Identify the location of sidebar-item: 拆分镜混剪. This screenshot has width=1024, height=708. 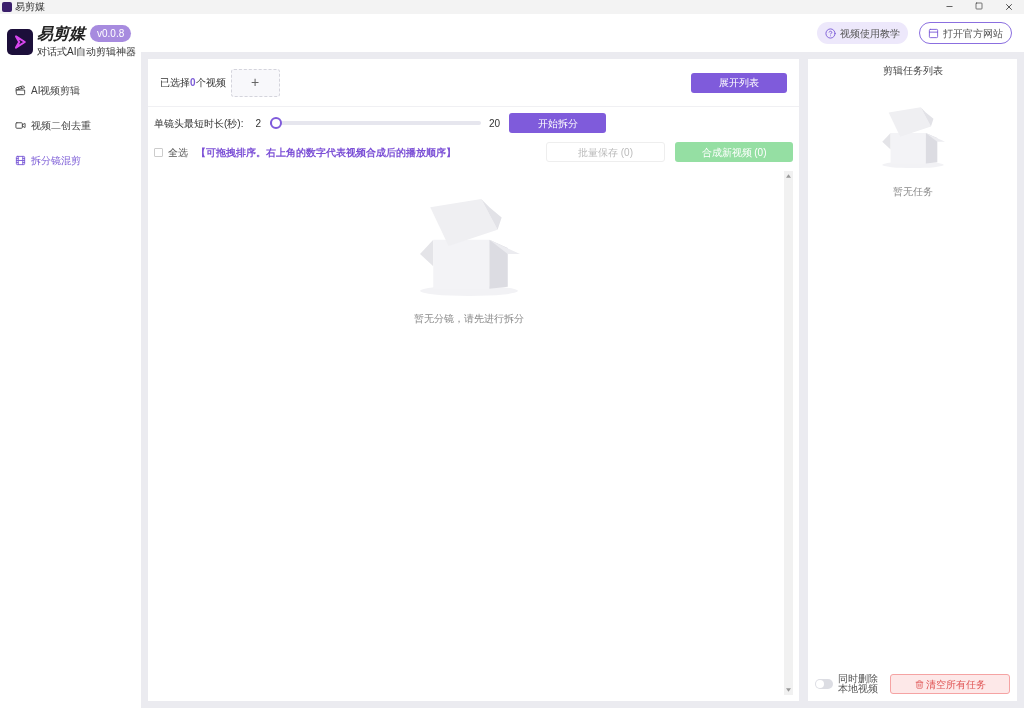
(70, 160).